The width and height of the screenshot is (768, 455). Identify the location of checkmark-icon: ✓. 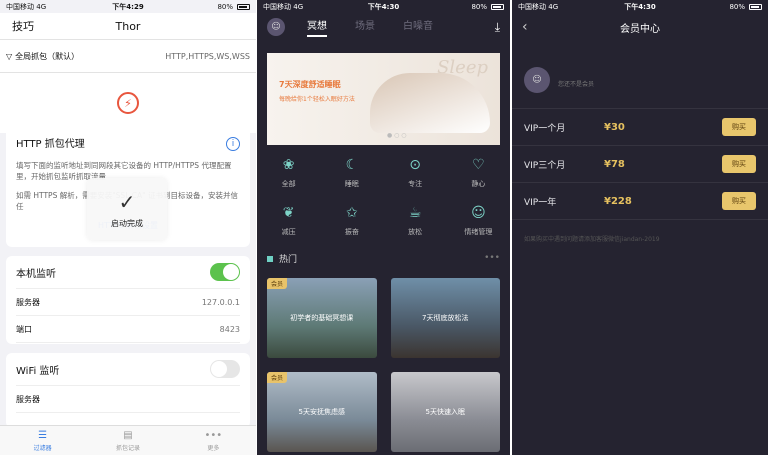
(127, 201).